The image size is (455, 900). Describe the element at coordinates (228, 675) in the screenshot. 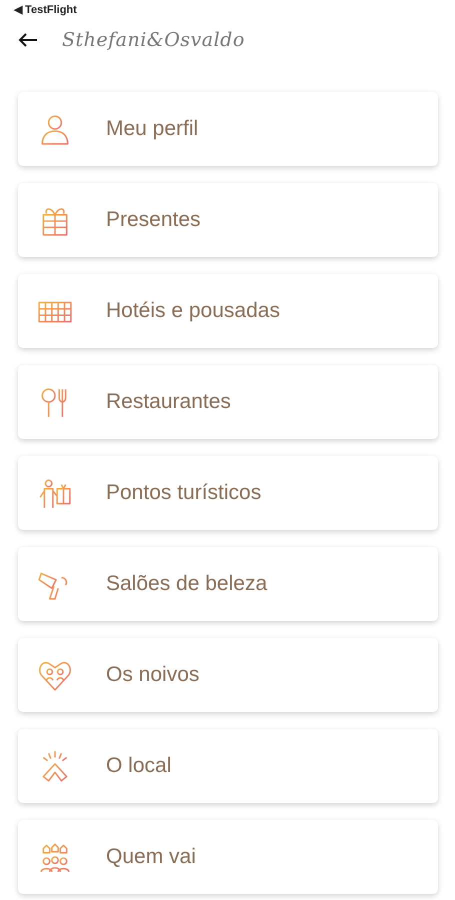

I see `menu-item: Os noivos` at that location.